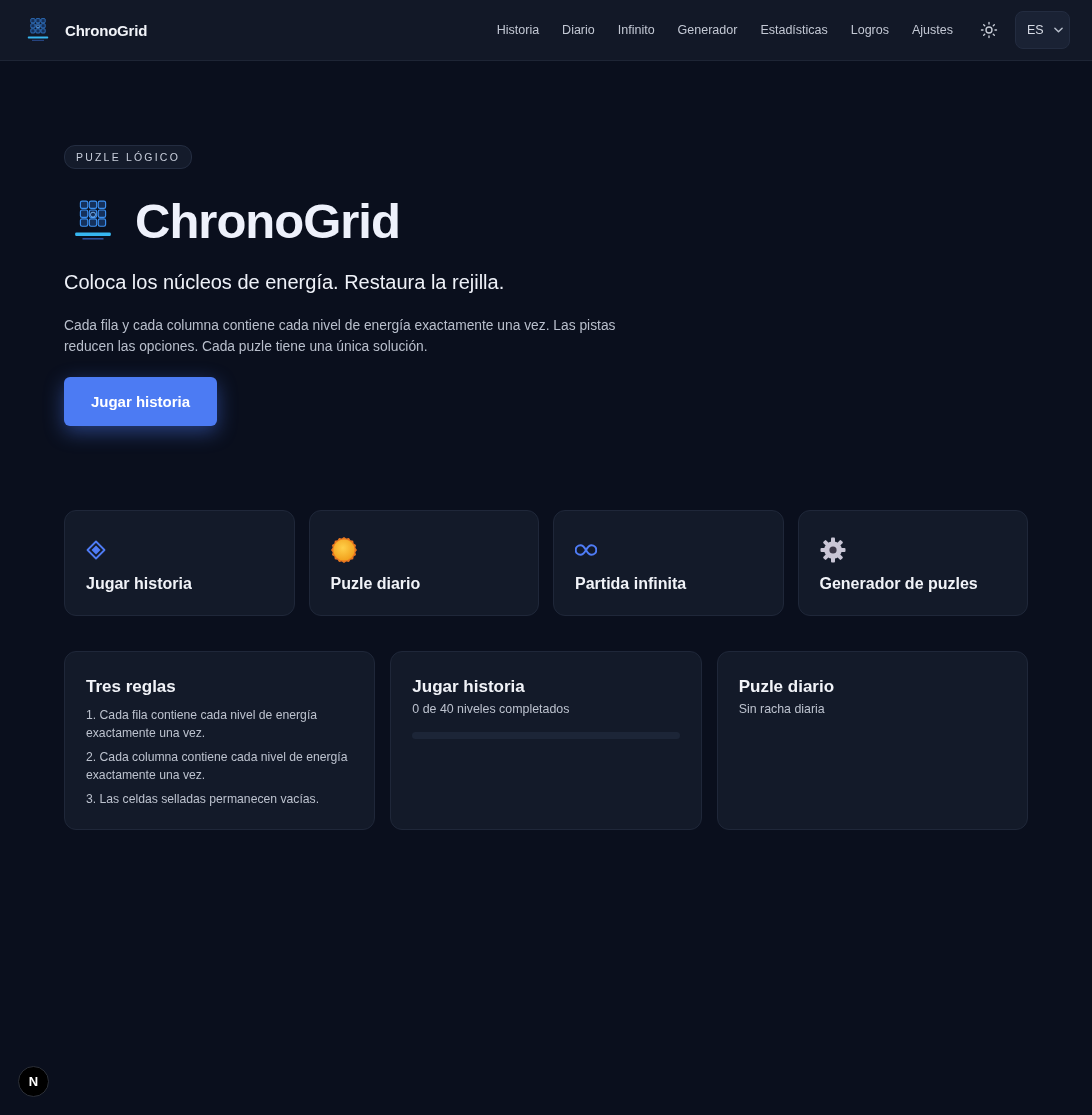 The image size is (1092, 1115). What do you see at coordinates (140, 401) in the screenshot?
I see `play-story-button: Jugar historia` at bounding box center [140, 401].